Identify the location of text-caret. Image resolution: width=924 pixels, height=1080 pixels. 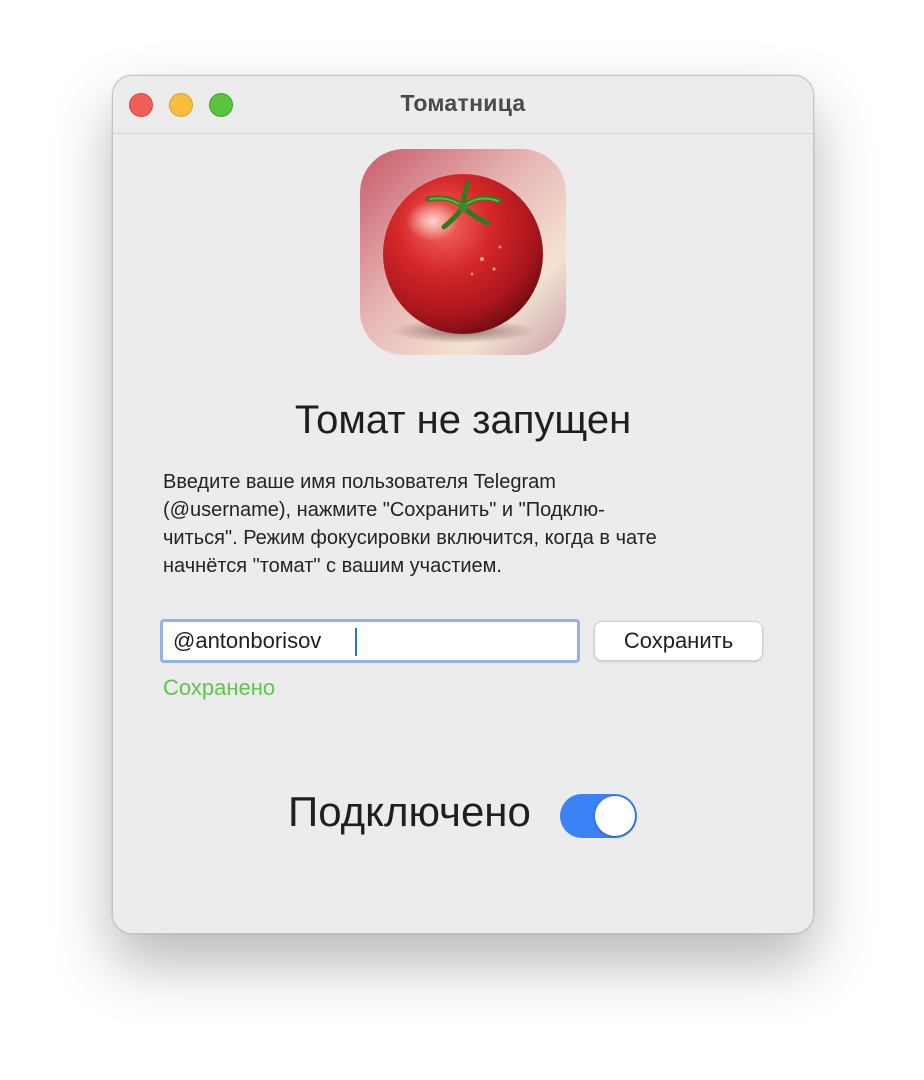
(356, 642).